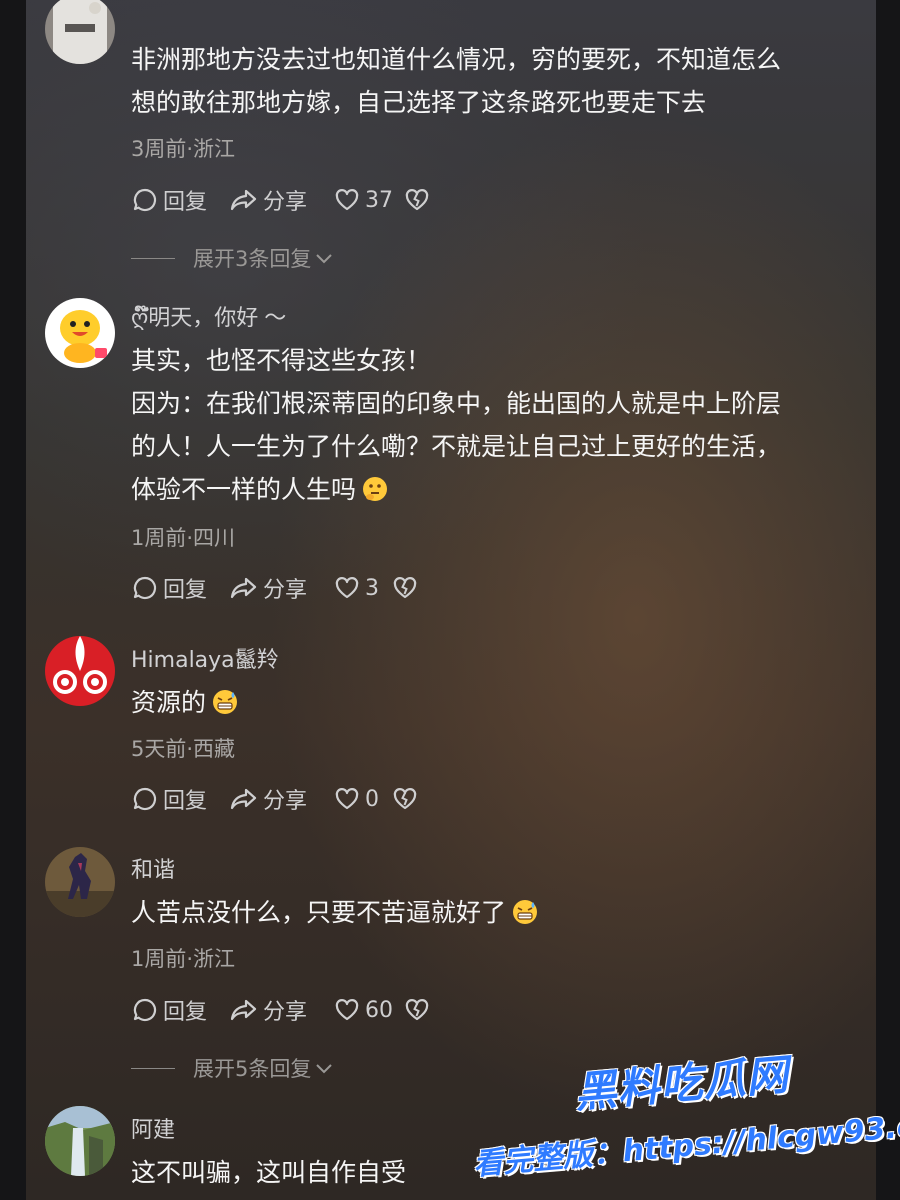  I want to click on armored-figure-avatar-icon, so click(80, 882).